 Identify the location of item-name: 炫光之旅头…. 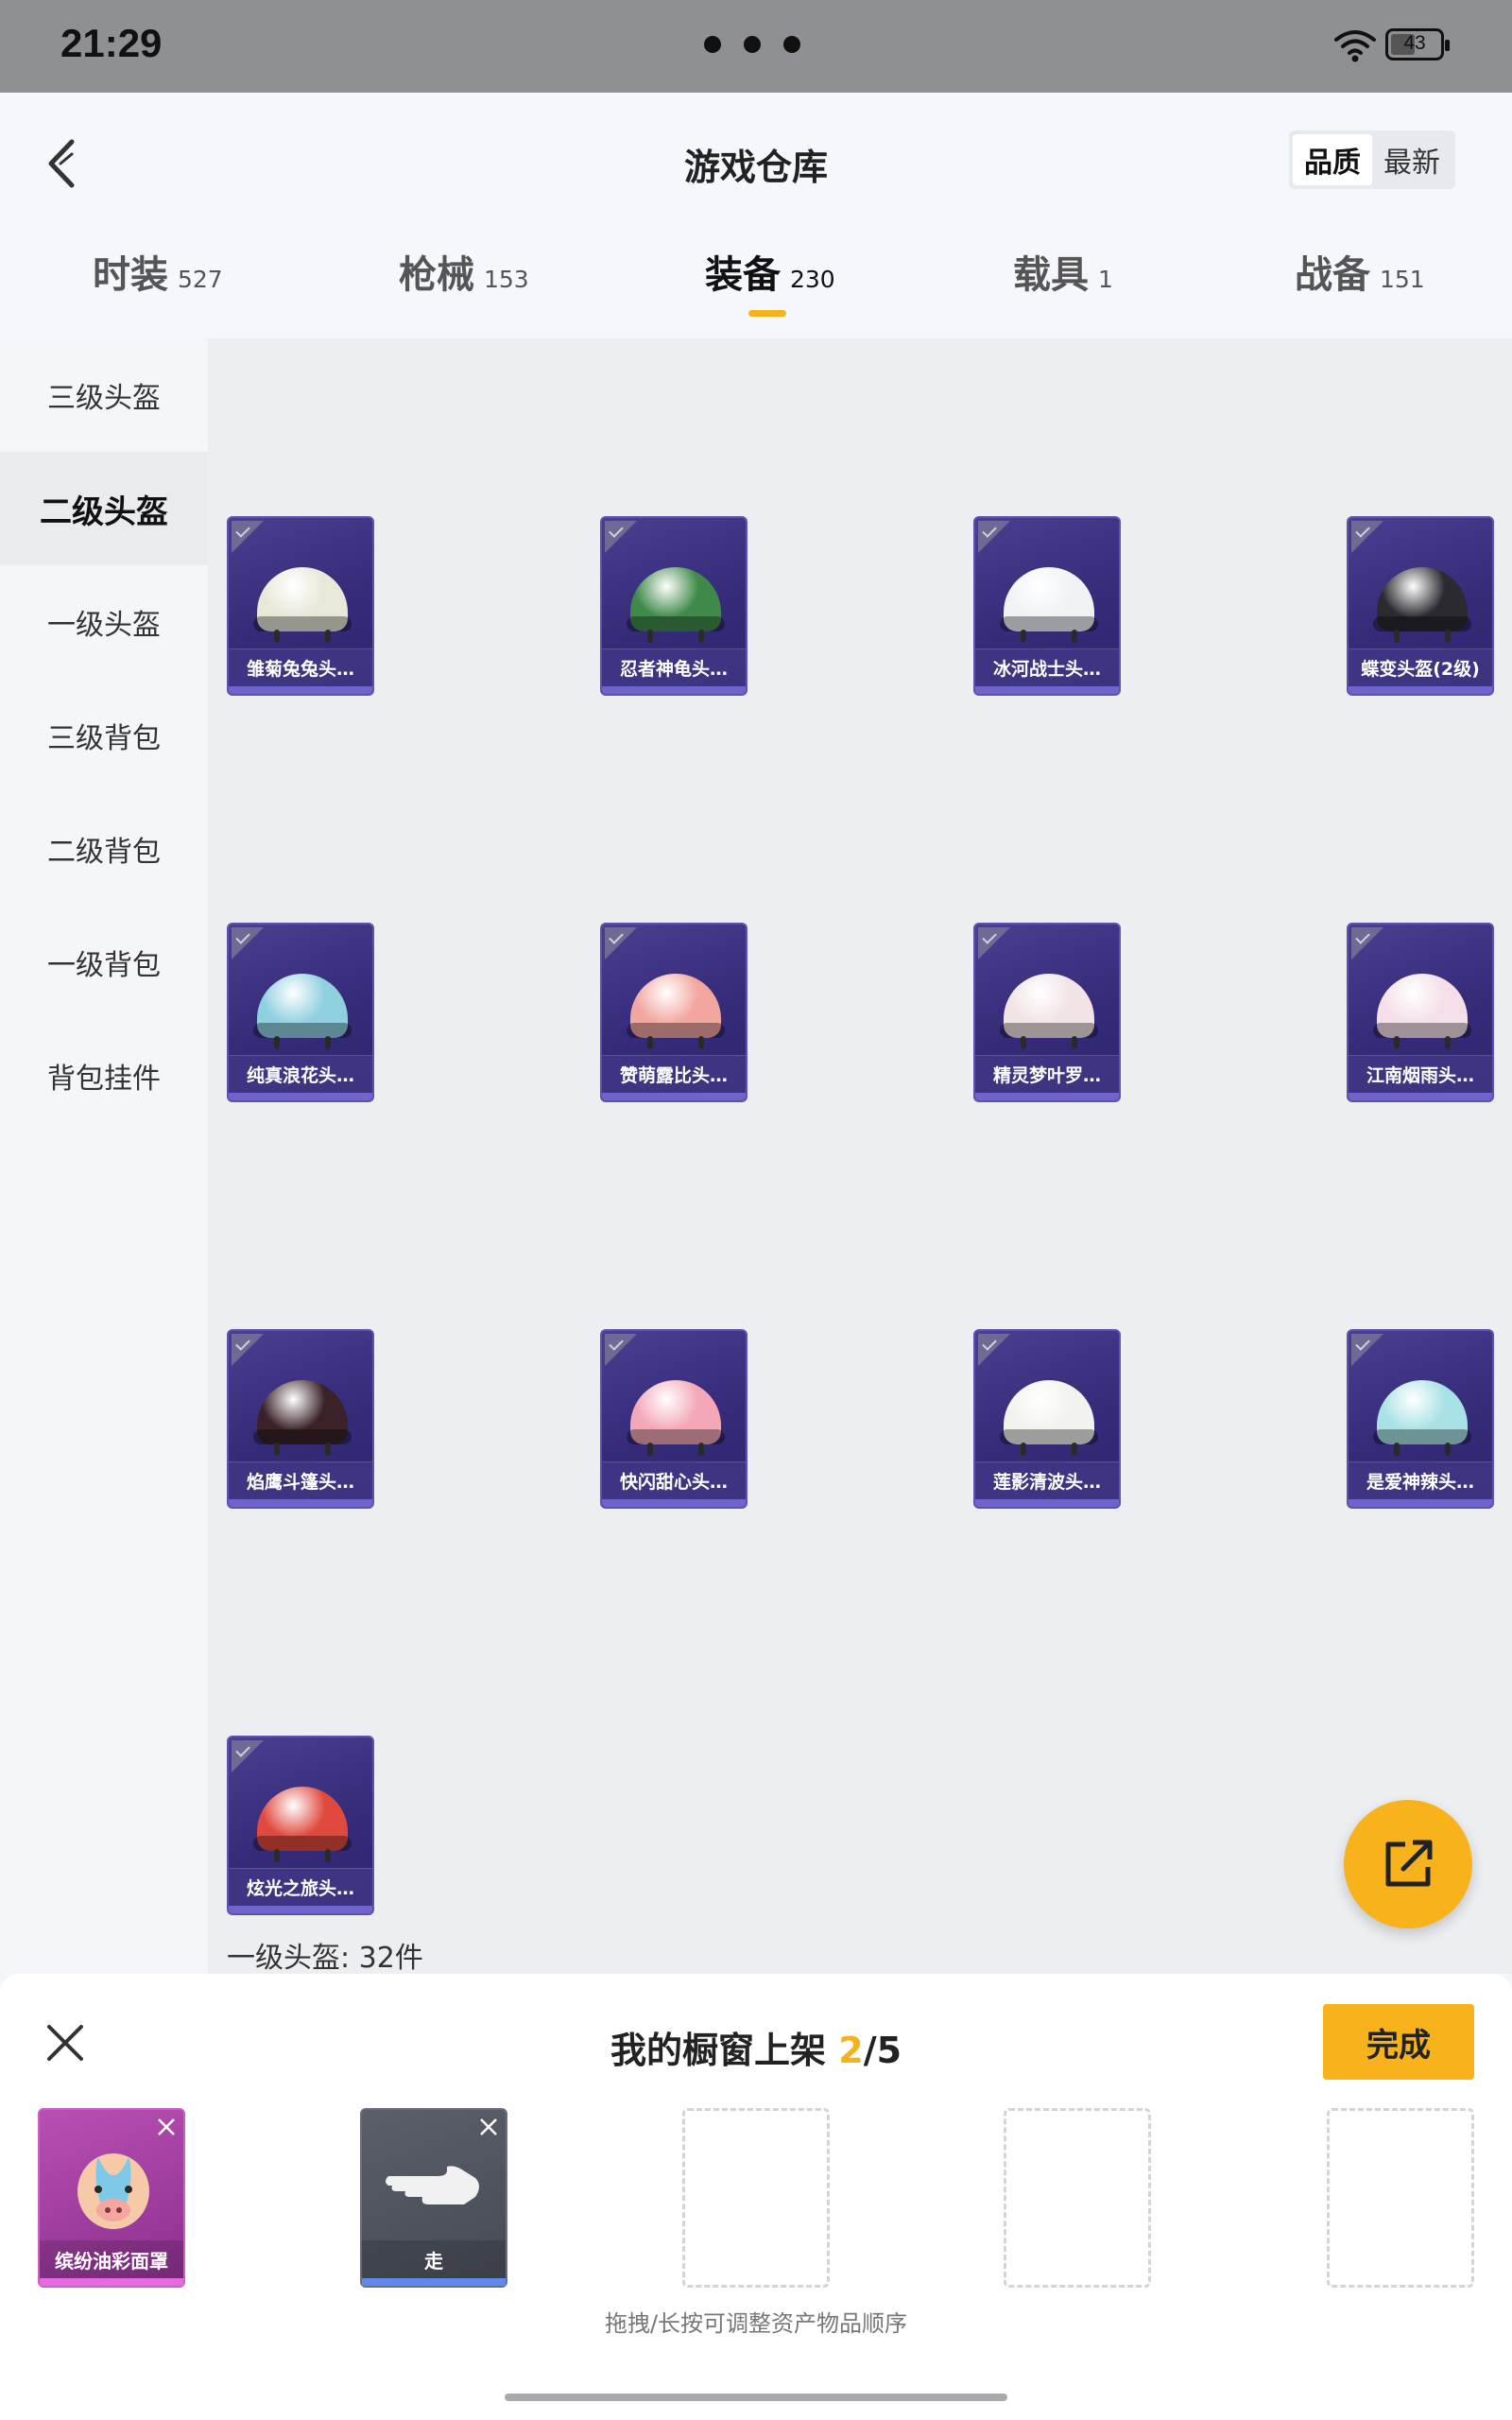
(300, 1887).